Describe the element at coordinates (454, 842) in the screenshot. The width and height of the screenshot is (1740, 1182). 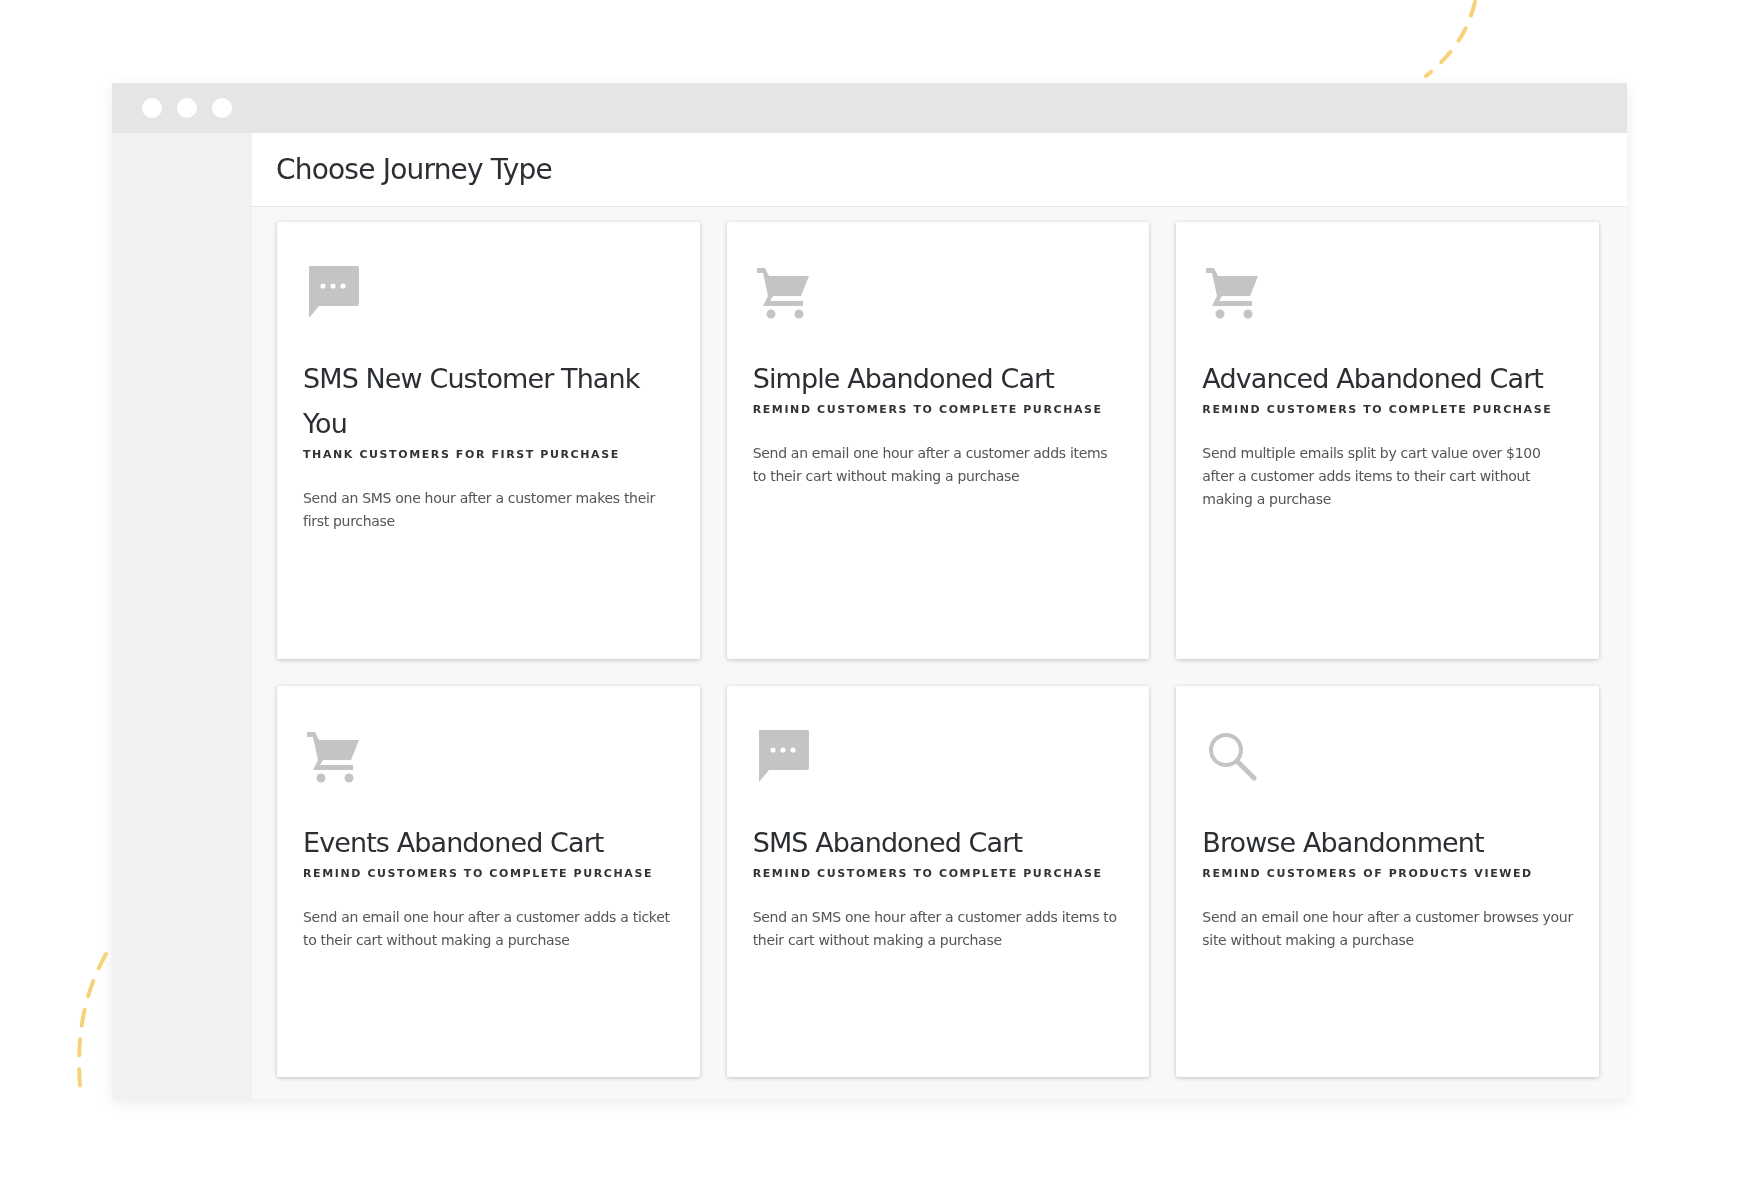
I see `card-title: Events Abandoned Cart` at that location.